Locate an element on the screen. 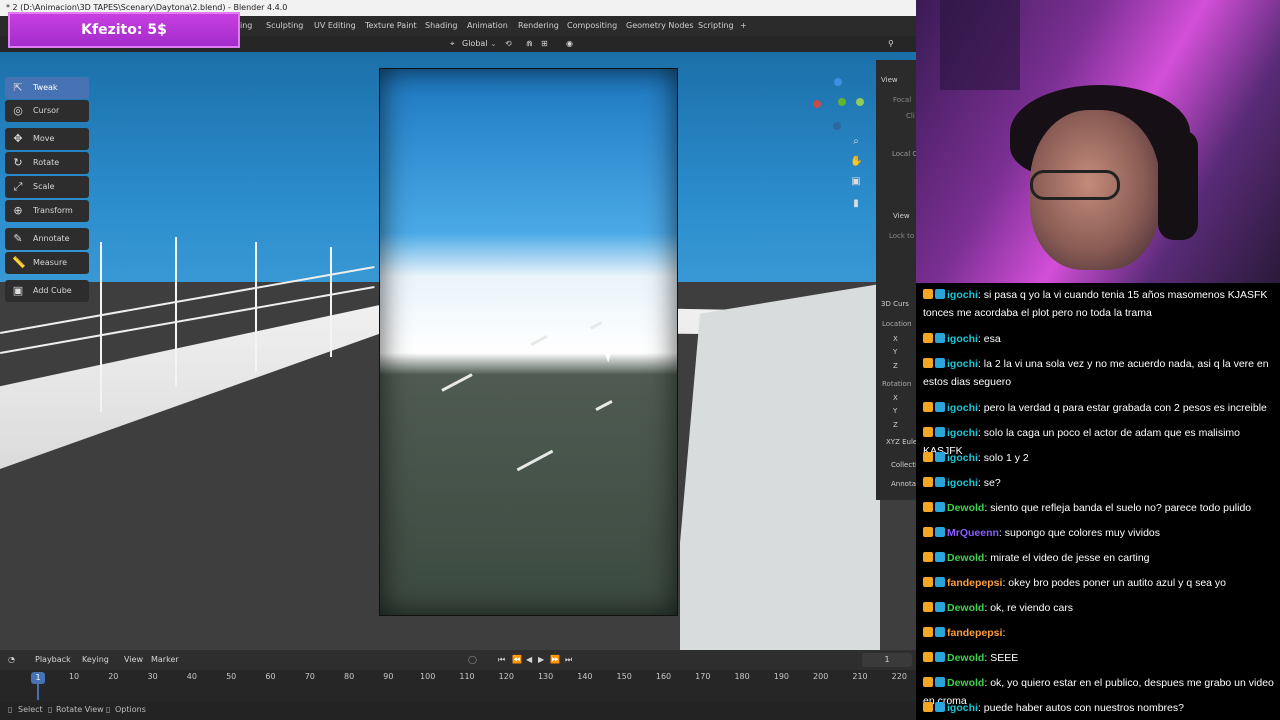 The image size is (1280, 720). npanel-annotations-header: Annotat is located at coordinates (905, 484).